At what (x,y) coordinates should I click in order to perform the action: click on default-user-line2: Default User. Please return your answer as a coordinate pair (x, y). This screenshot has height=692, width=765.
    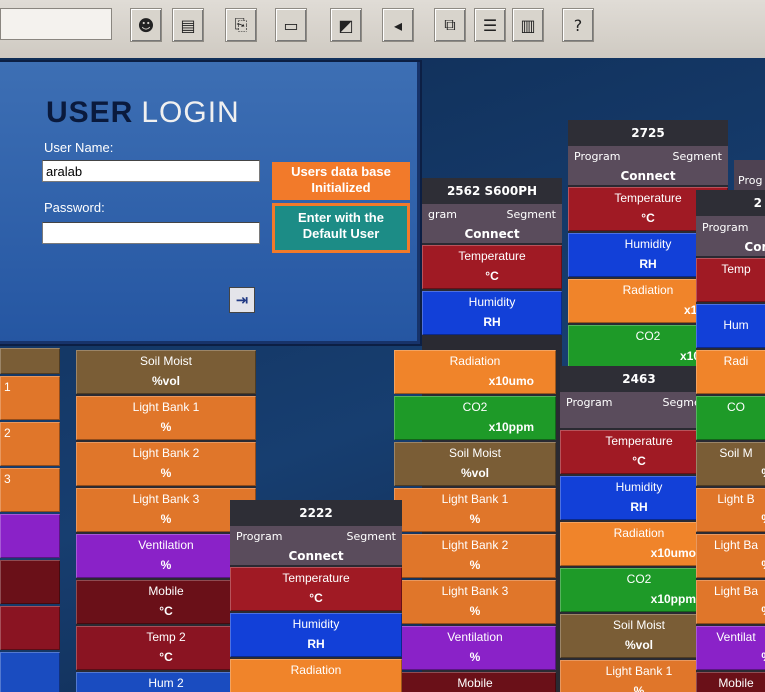
    Looking at the image, I should click on (341, 233).